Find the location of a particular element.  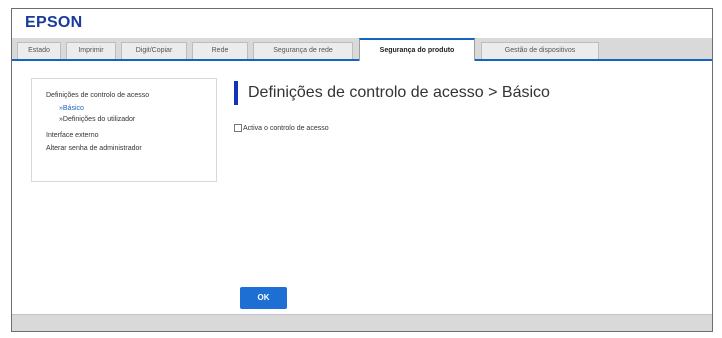

sidebar-item-alterar-senha: Alterar senha de administrador is located at coordinates (131, 148).